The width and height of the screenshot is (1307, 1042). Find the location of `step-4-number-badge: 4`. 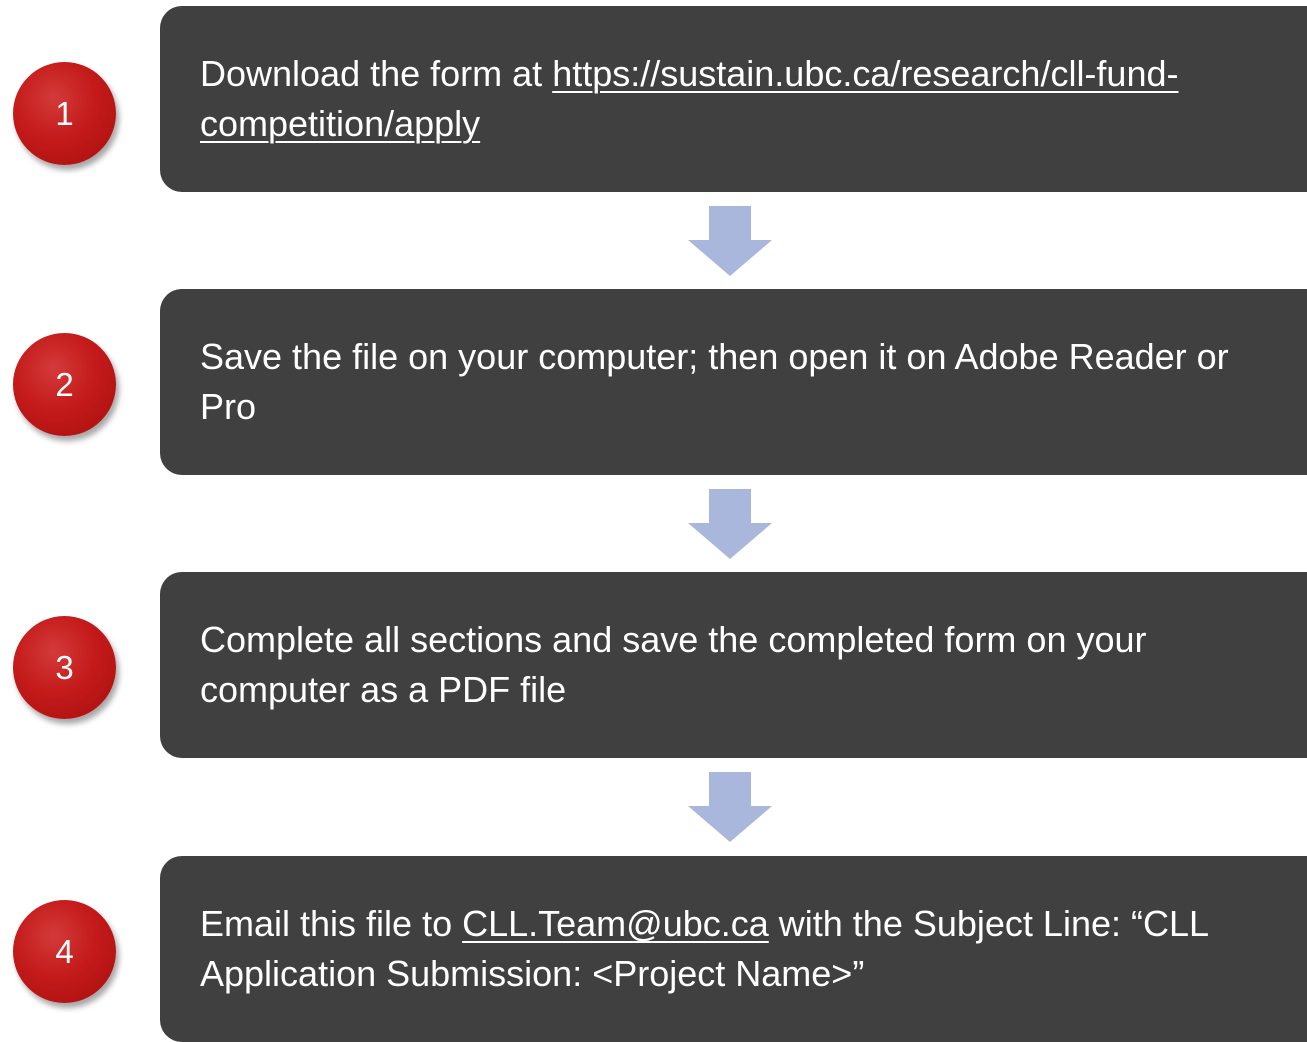

step-4-number-badge: 4 is located at coordinates (64, 951).